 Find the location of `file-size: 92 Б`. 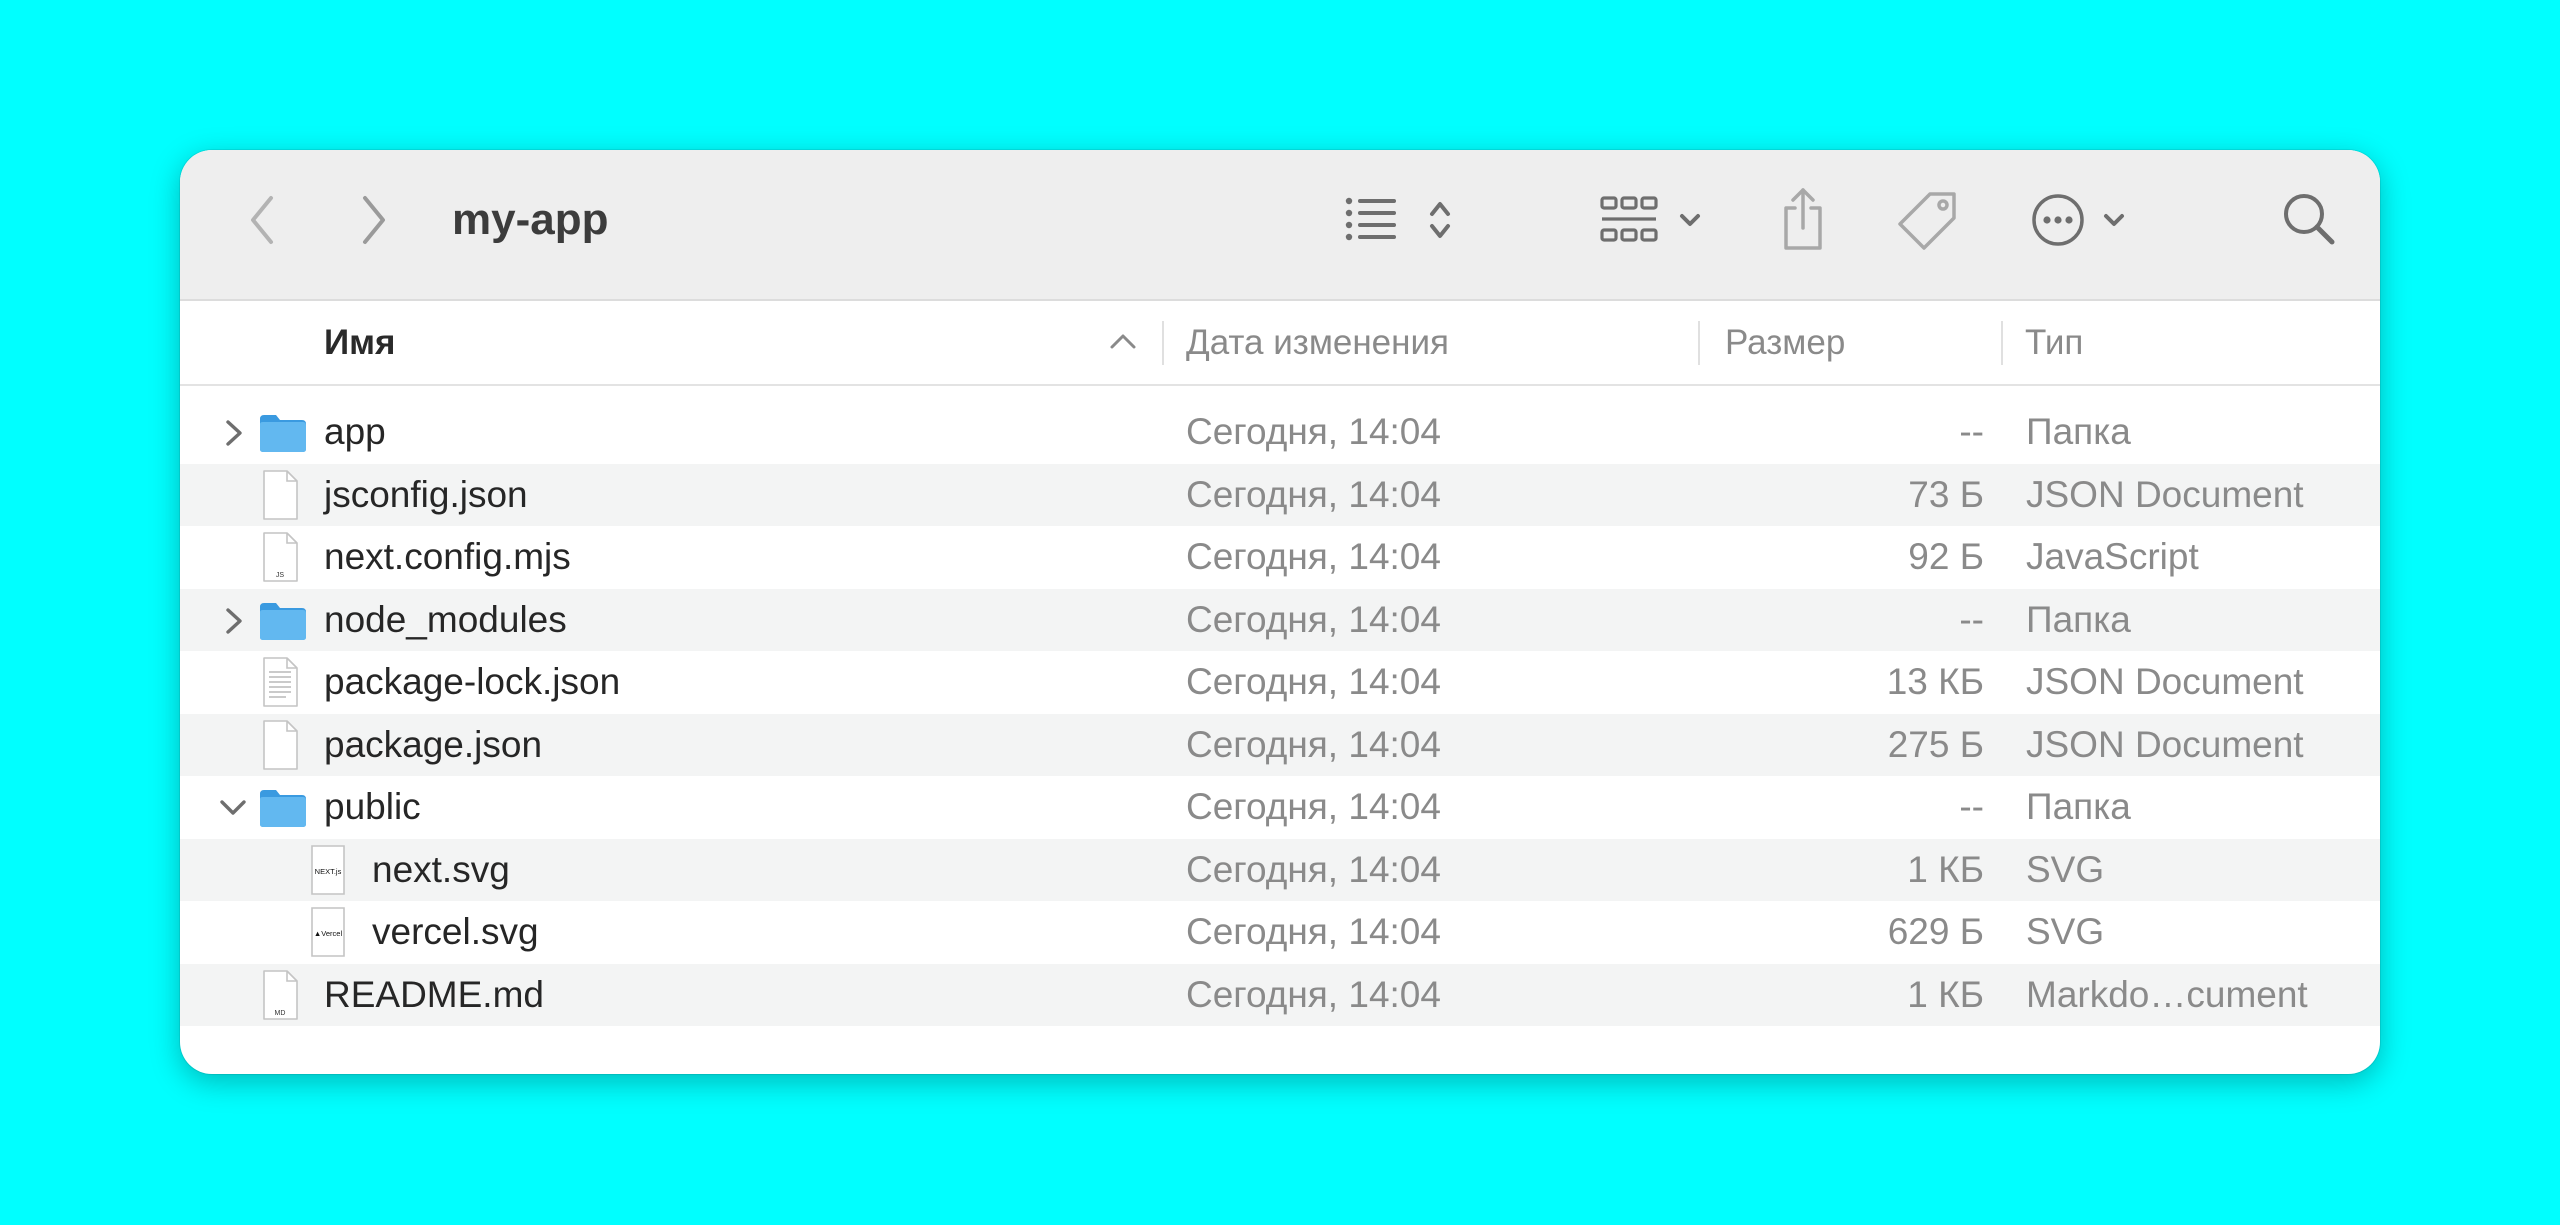

file-size: 92 Б is located at coordinates (1946, 556).